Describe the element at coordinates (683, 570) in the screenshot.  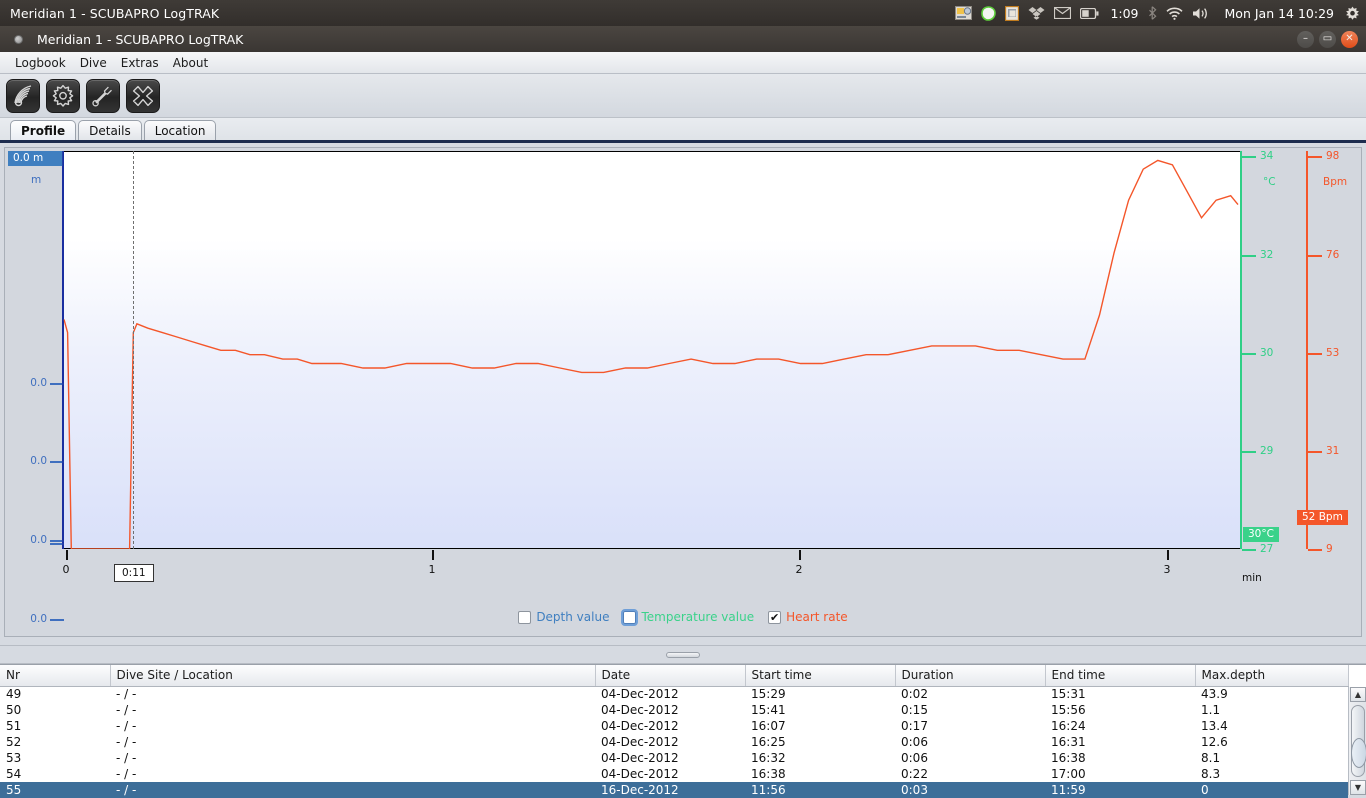
I see `x-axis: 0 1 2 3 min` at that location.